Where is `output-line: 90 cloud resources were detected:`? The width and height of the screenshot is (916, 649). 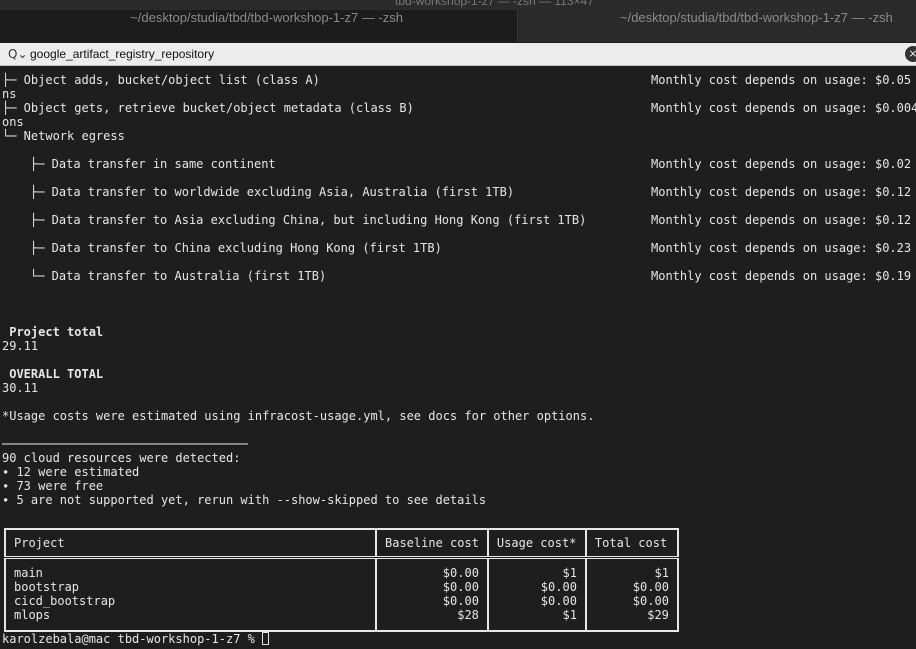
output-line: 90 cloud resources were detected: is located at coordinates (121, 458).